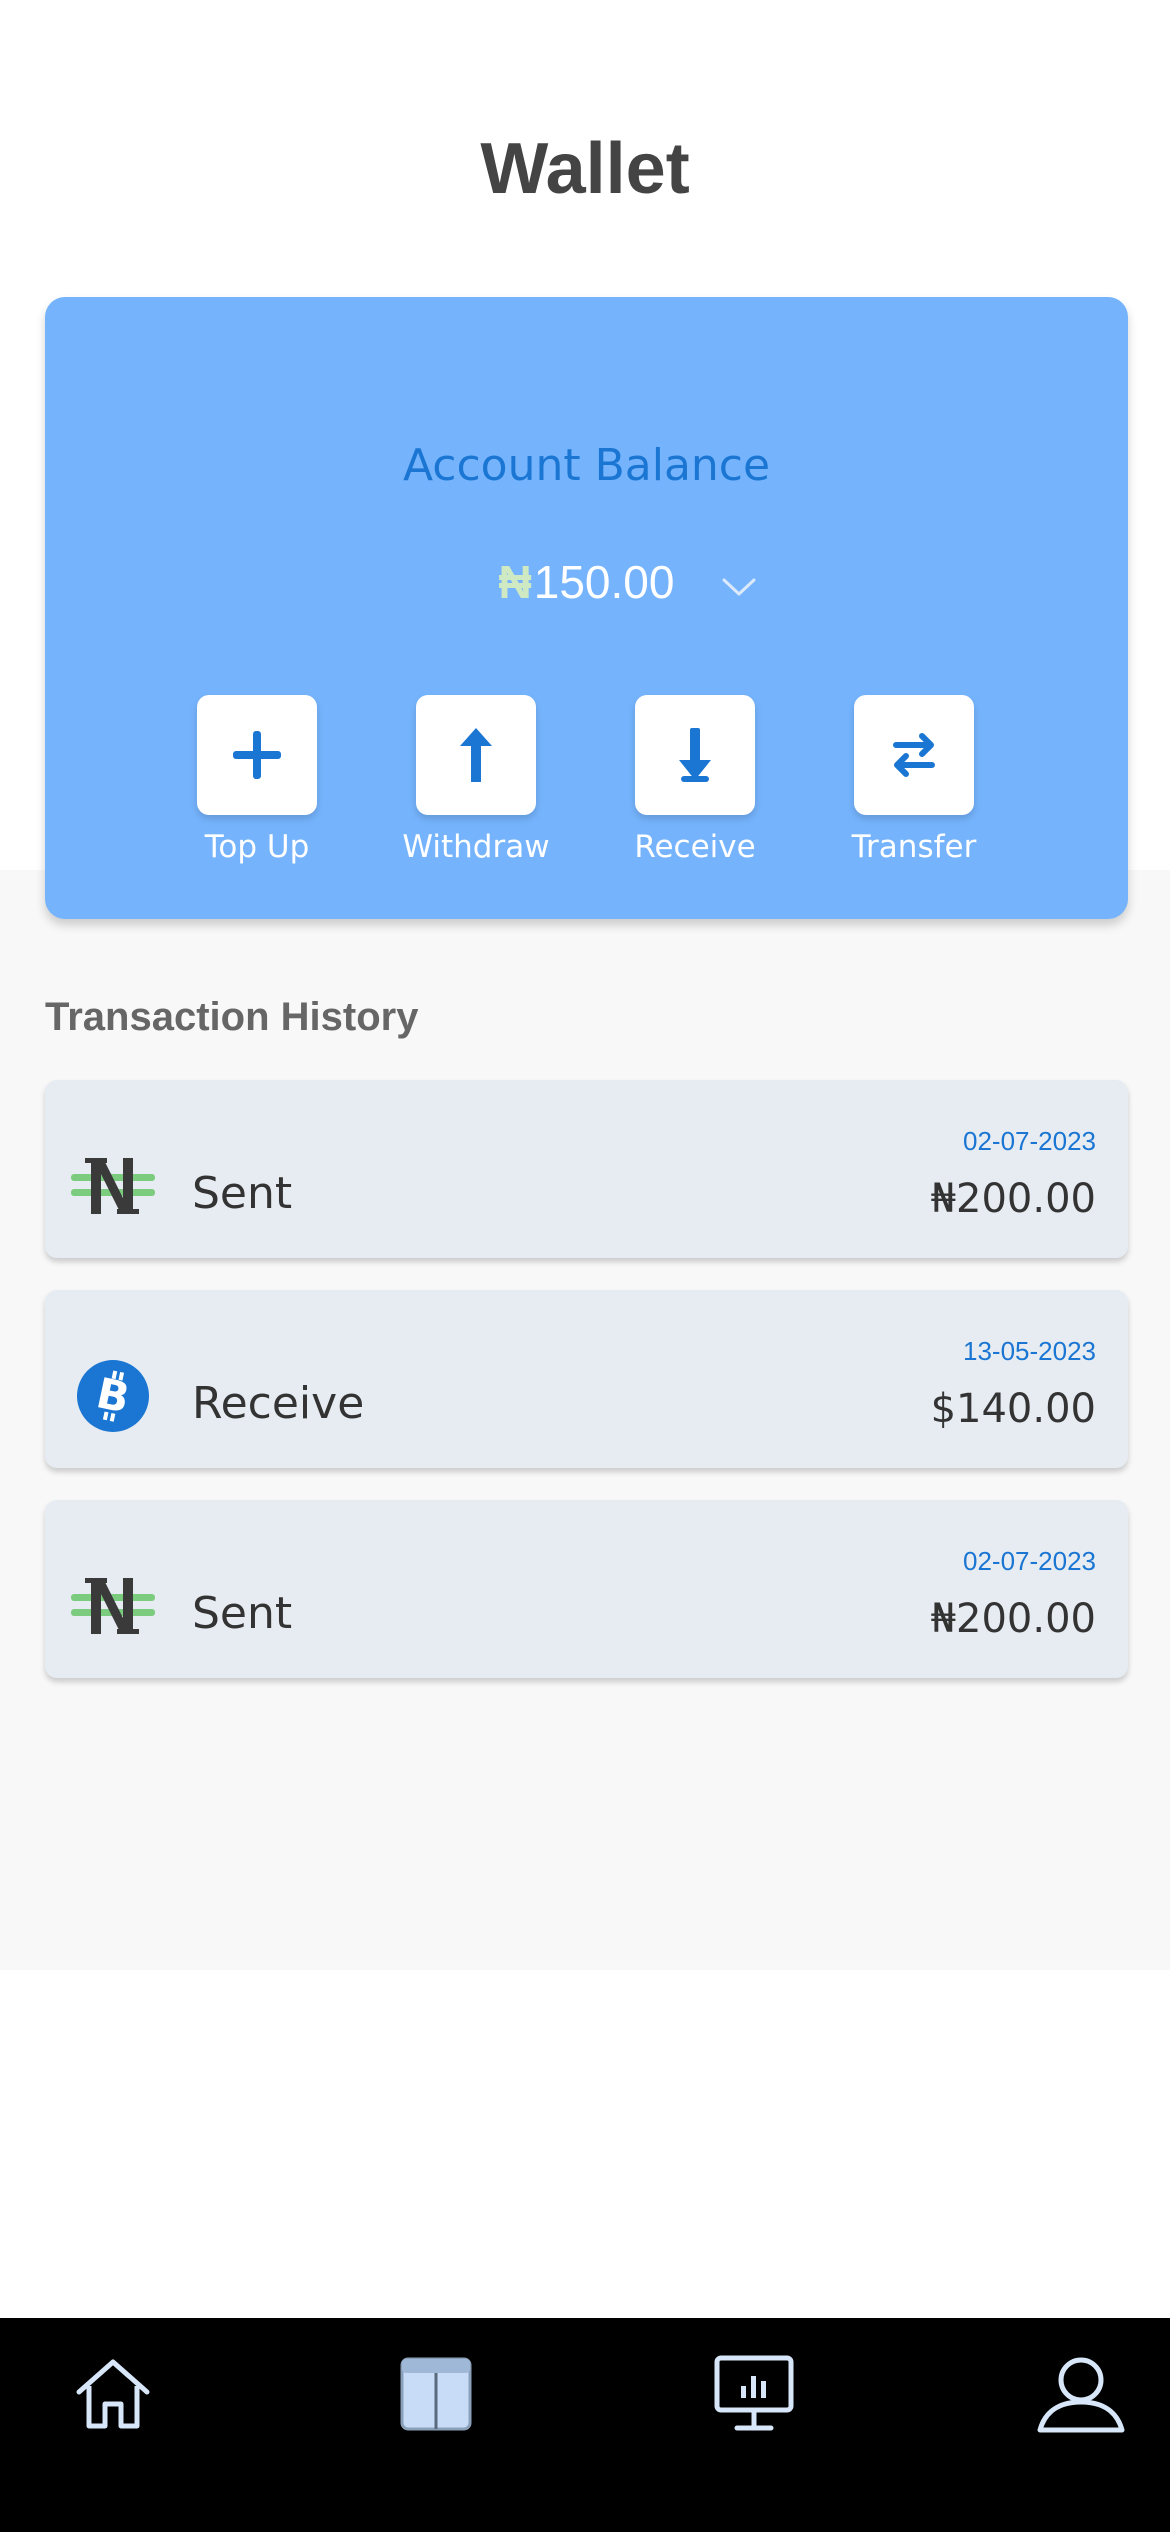  I want to click on tab-home, so click(113, 2394).